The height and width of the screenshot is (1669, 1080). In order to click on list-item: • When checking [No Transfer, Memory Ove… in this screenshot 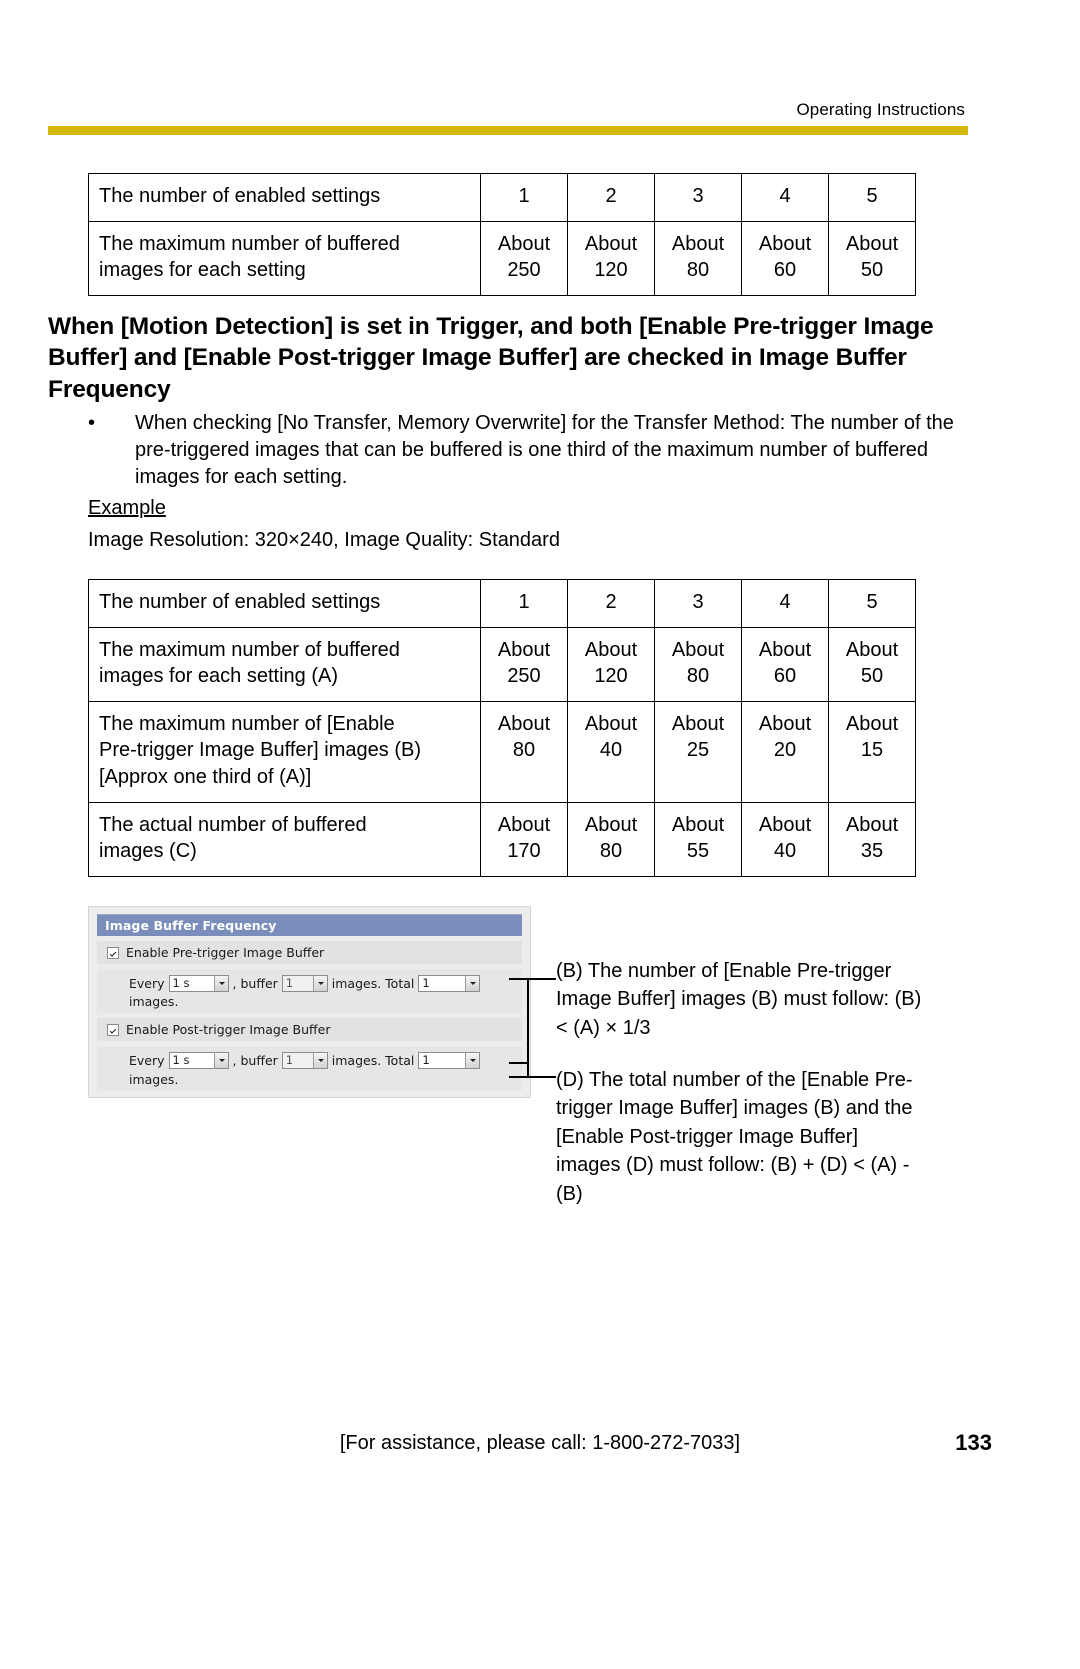, I will do `click(523, 451)`.